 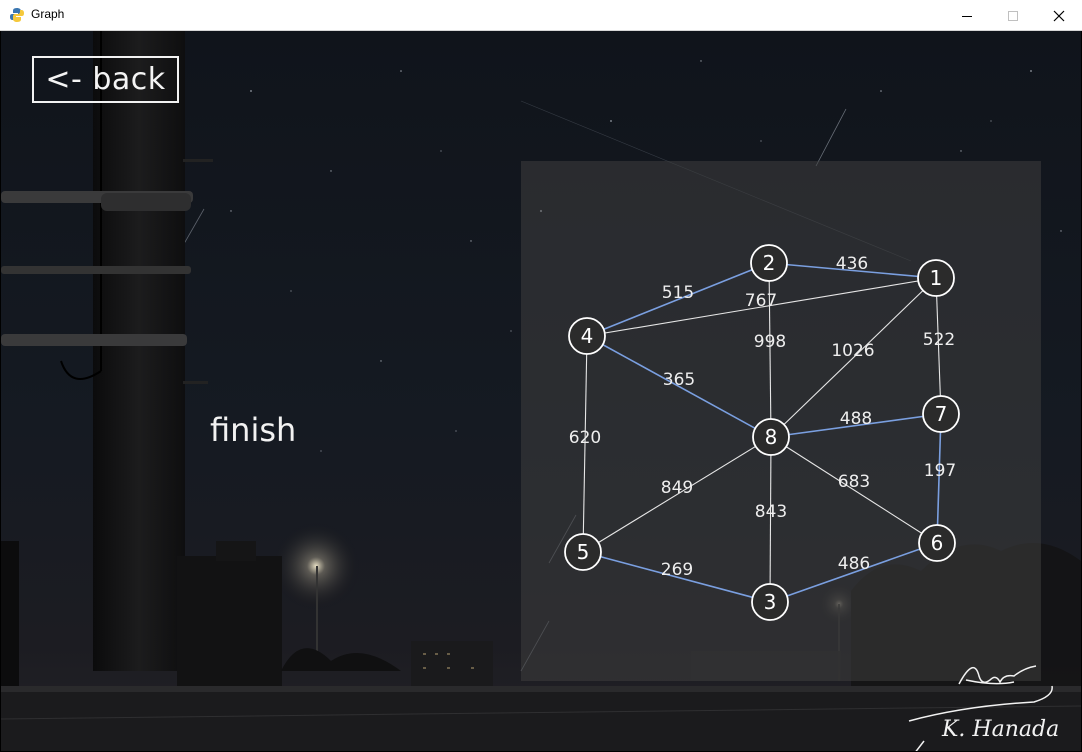 I want to click on node-label: 8, so click(x=771, y=437).